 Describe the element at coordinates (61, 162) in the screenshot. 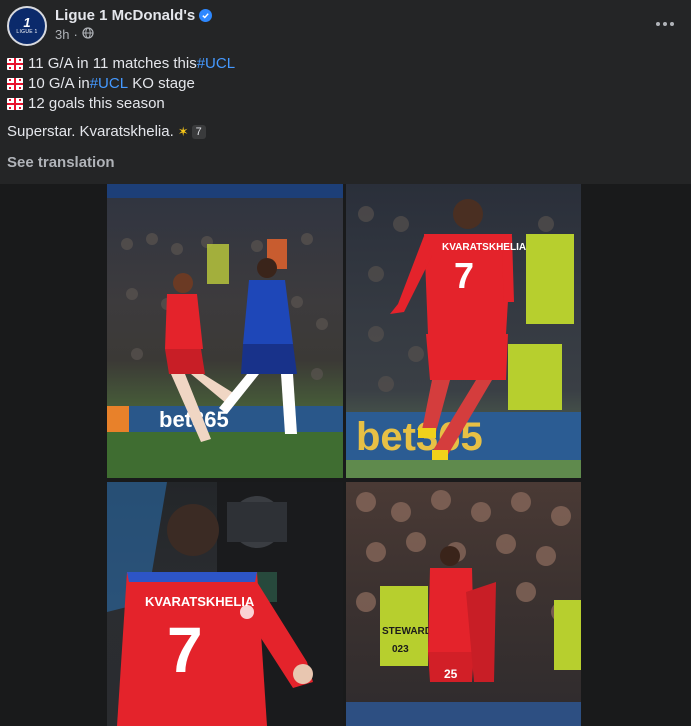

I see `see-translation-link: See translation` at that location.